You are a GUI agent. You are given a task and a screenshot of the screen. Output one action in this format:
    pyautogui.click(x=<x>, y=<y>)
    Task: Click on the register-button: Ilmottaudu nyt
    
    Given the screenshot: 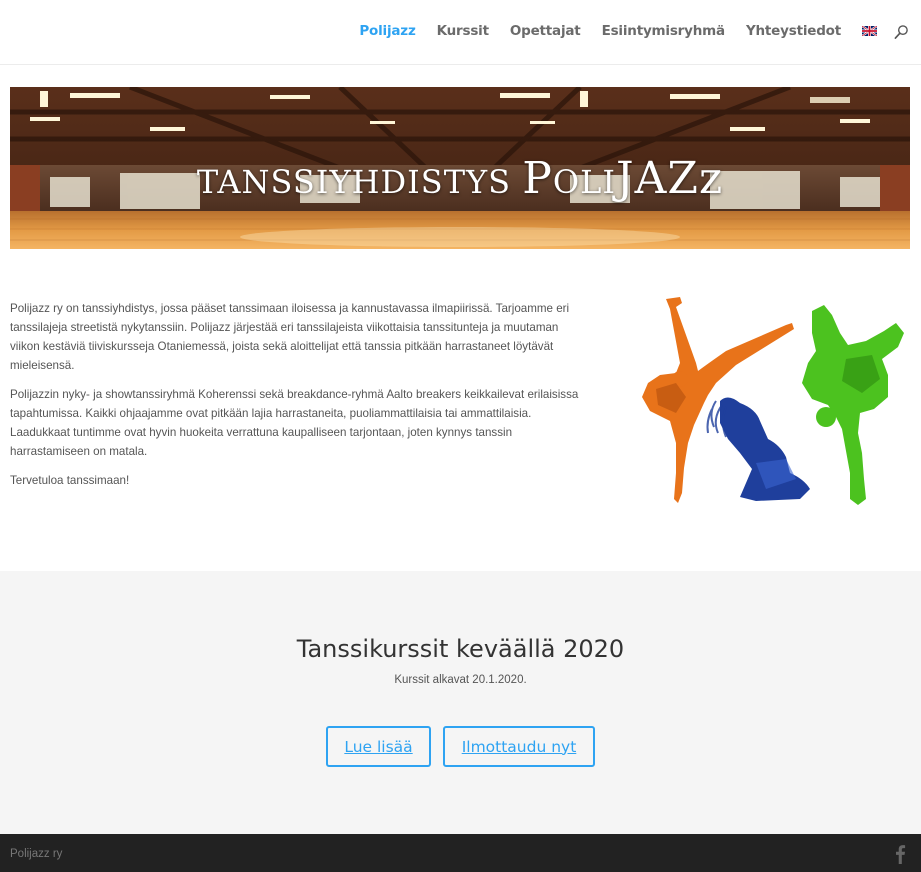 What is the action you would take?
    pyautogui.click(x=519, y=746)
    